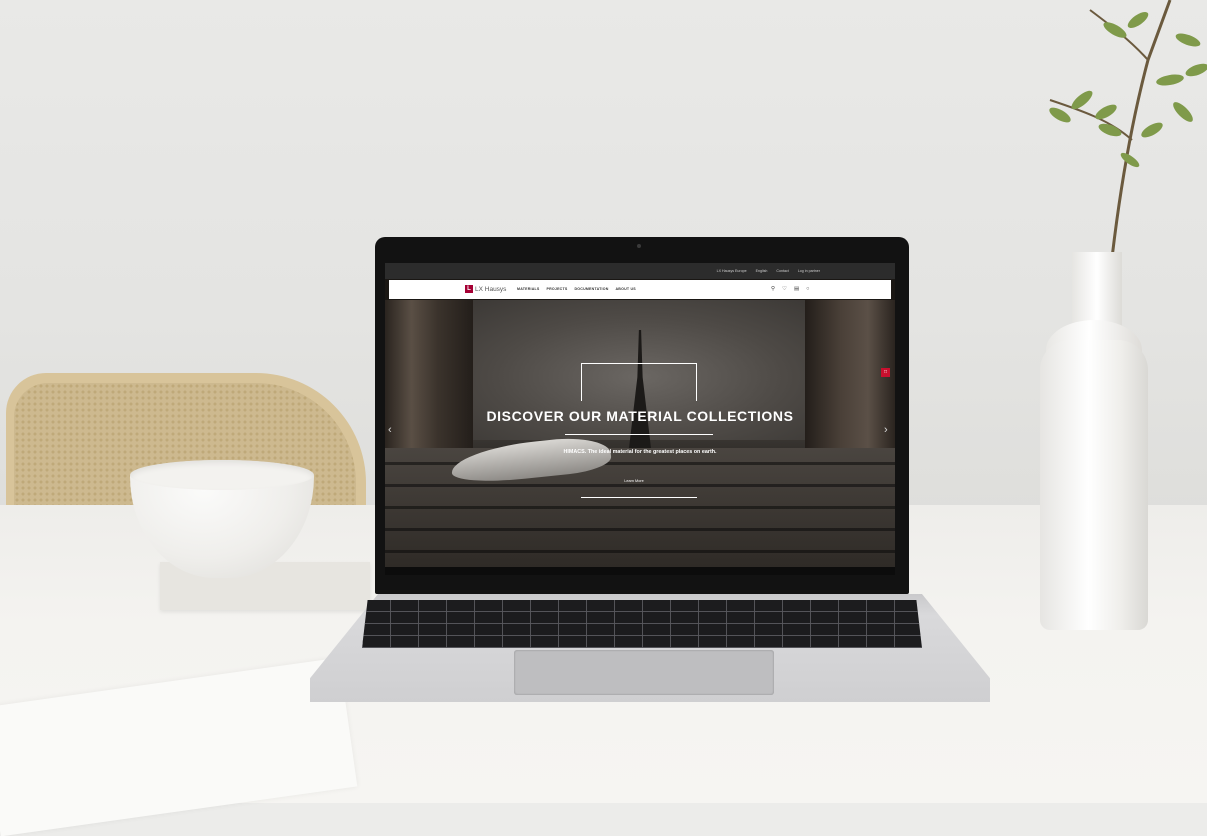 Image resolution: width=1207 pixels, height=836 pixels. Describe the element at coordinates (640, 416) in the screenshot. I see `hero-title: DISCOVER OUR MATERIAL COLLECTIONS` at that location.